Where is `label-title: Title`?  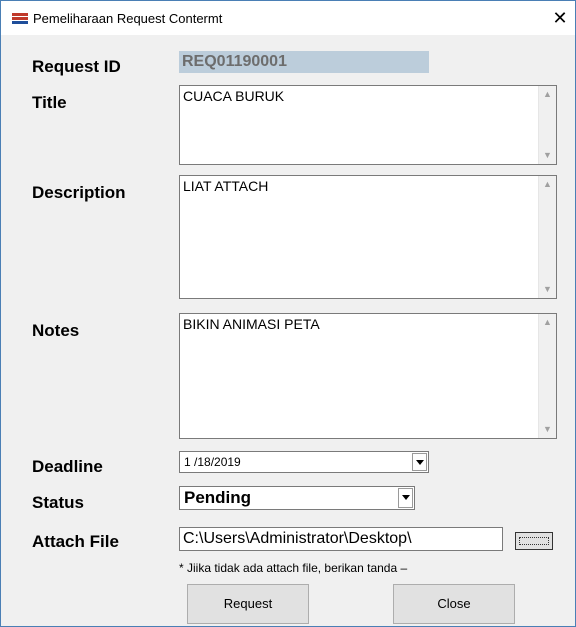 label-title: Title is located at coordinates (49, 102).